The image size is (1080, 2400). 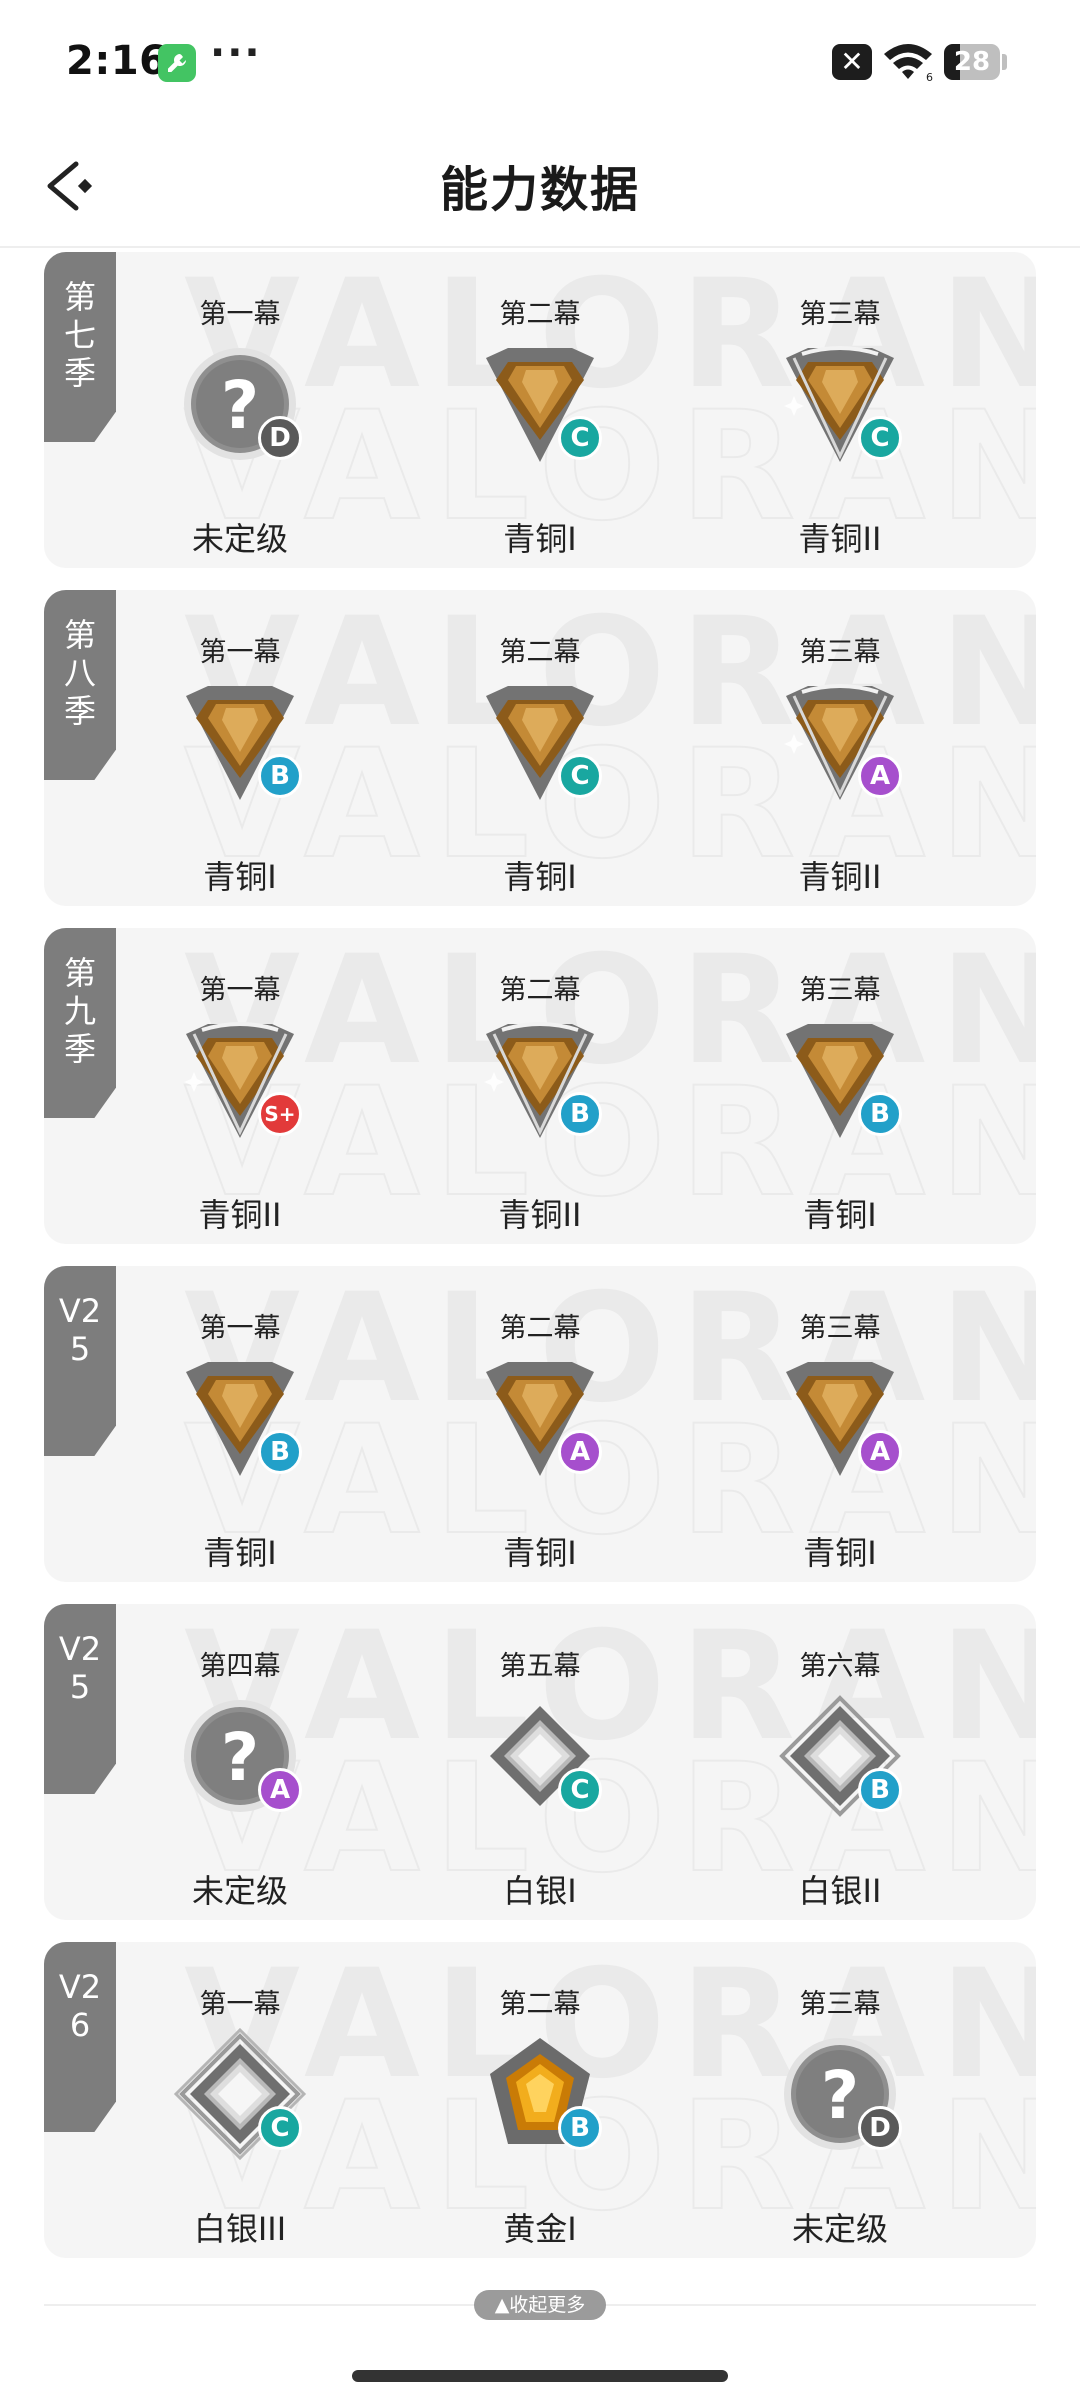 I want to click on season-tag: V26, so click(x=80, y=2037).